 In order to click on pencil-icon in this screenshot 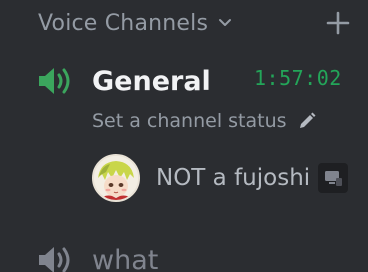, I will do `click(307, 121)`.